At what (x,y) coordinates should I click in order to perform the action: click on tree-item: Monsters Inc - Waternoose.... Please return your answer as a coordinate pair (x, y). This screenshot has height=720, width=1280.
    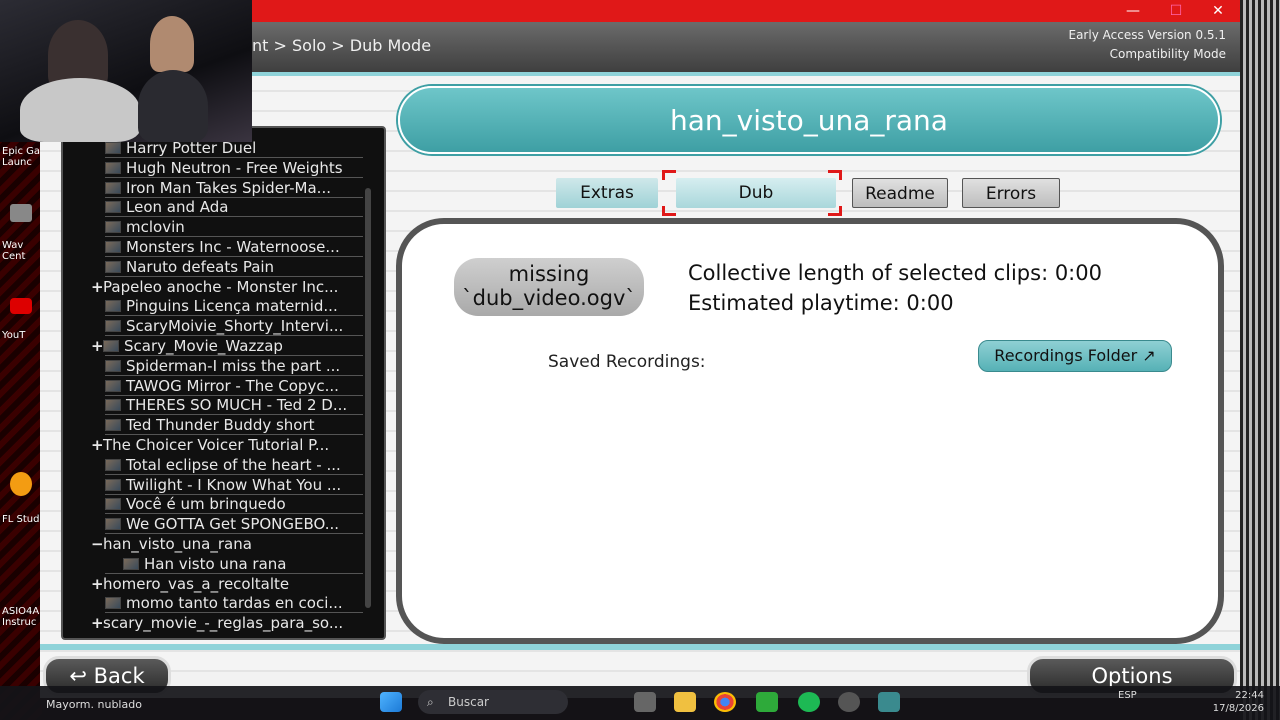
    Looking at the image, I should click on (222, 247).